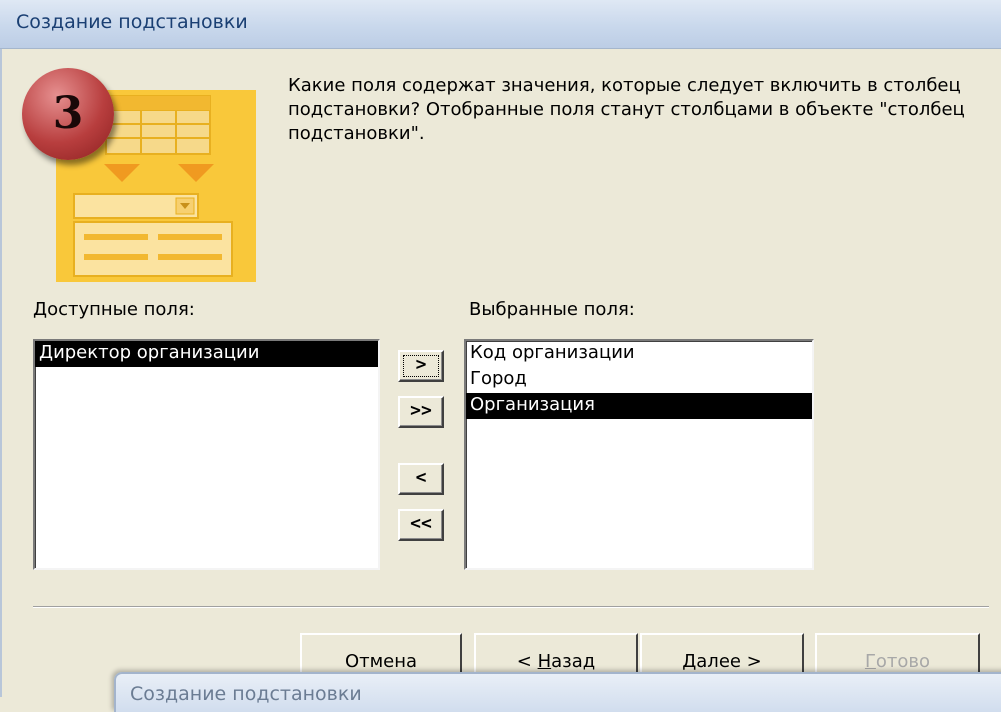  What do you see at coordinates (729, 661) in the screenshot?
I see `next-button-label: алее >` at bounding box center [729, 661].